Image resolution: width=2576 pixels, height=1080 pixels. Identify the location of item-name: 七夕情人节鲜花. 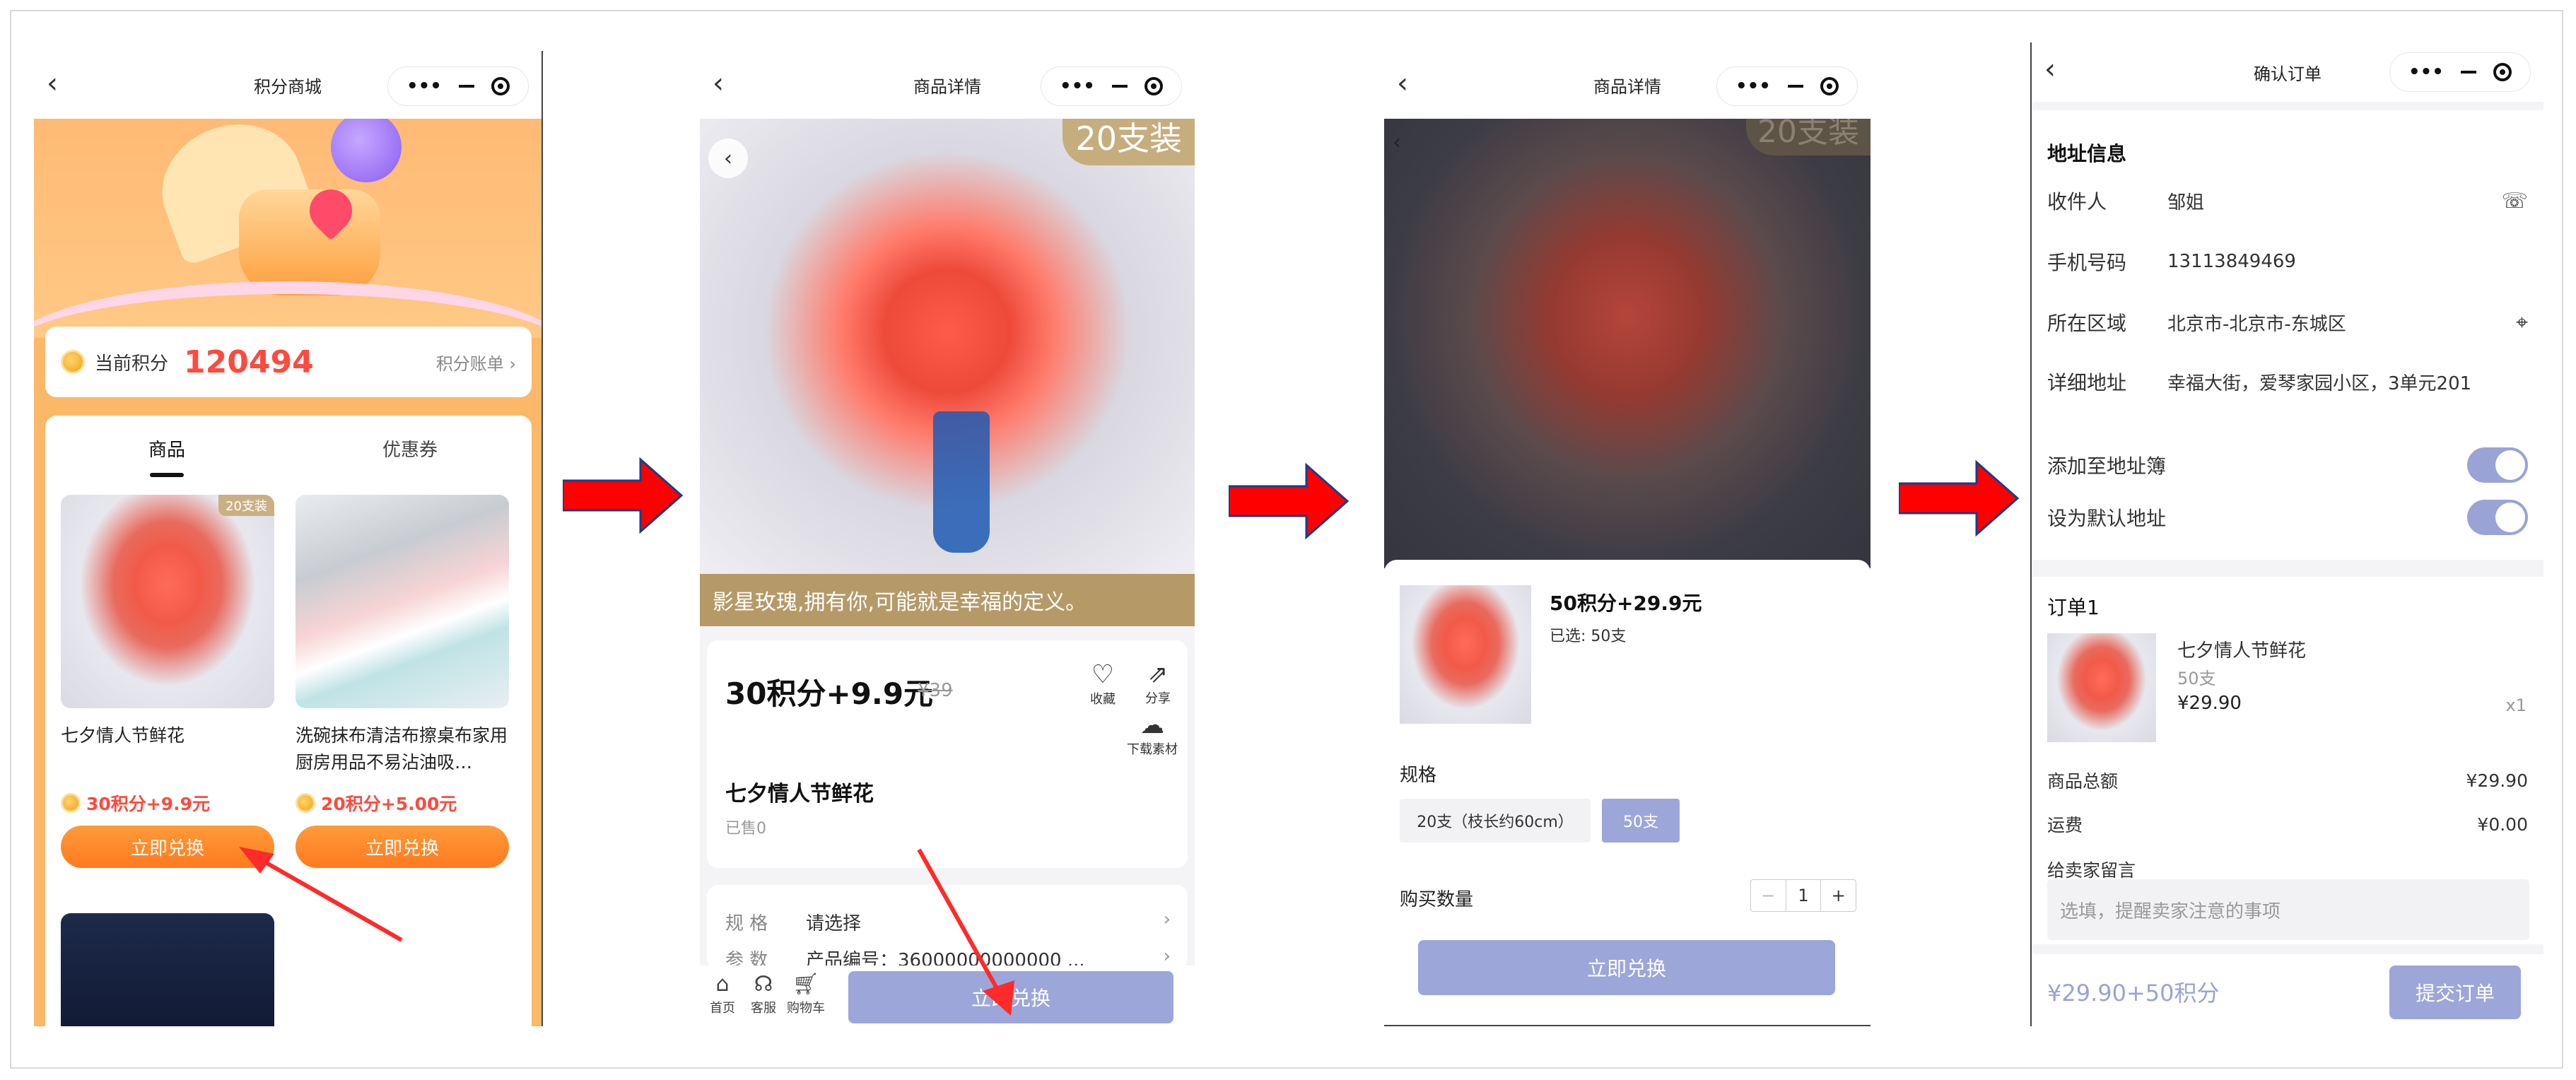
(2242, 651).